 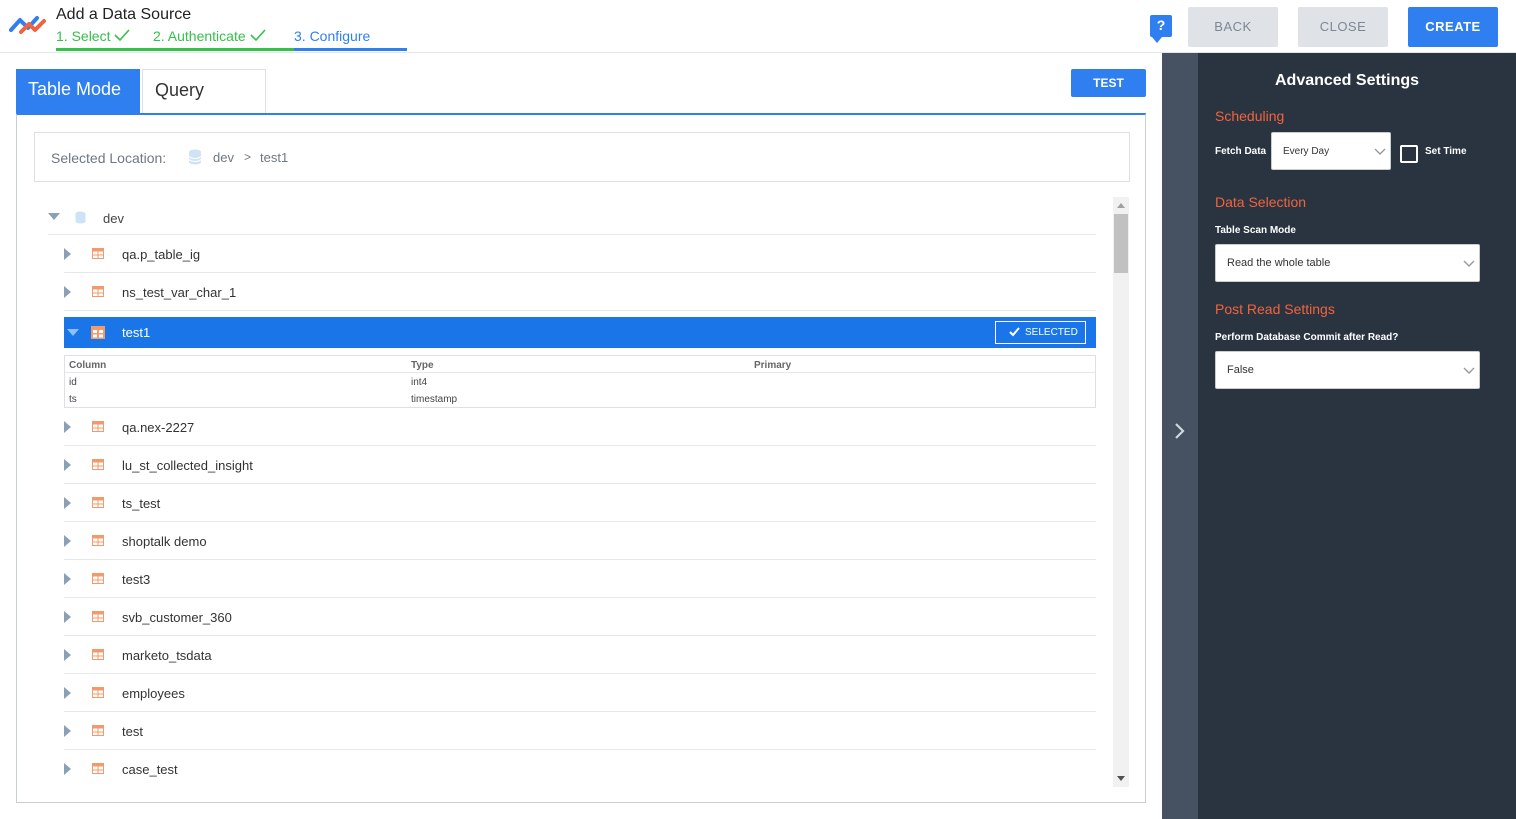 I want to click on database-icon, so click(x=195, y=157).